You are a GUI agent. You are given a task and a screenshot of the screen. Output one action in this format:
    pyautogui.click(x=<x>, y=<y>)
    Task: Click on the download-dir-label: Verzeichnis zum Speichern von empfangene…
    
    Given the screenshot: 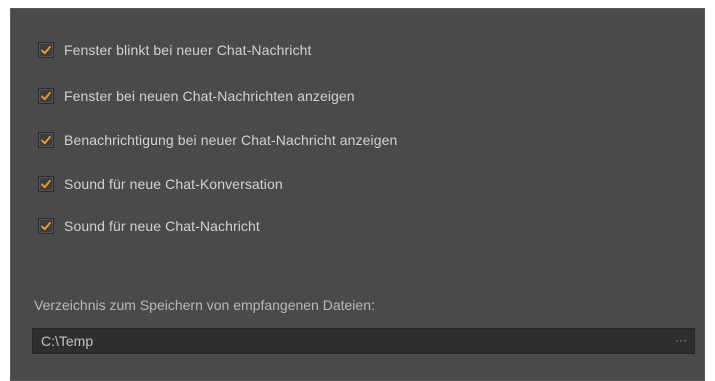 What is the action you would take?
    pyautogui.click(x=204, y=305)
    